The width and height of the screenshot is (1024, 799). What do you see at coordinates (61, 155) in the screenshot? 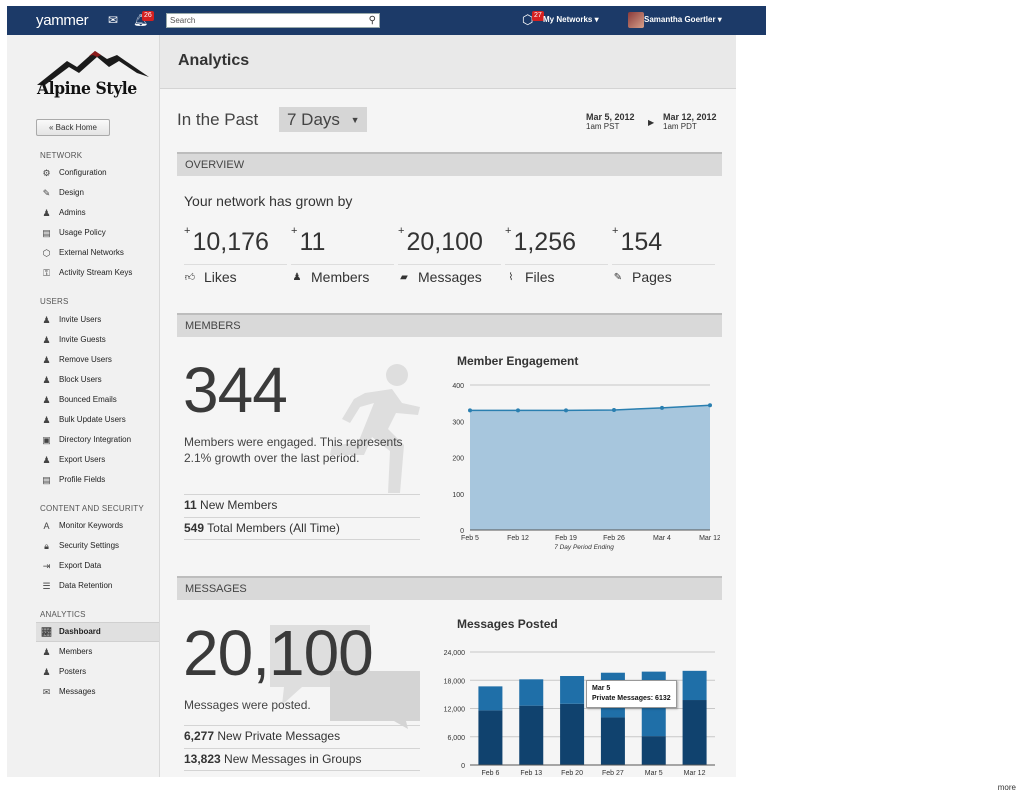
I see `section-network: NETWORK` at bounding box center [61, 155].